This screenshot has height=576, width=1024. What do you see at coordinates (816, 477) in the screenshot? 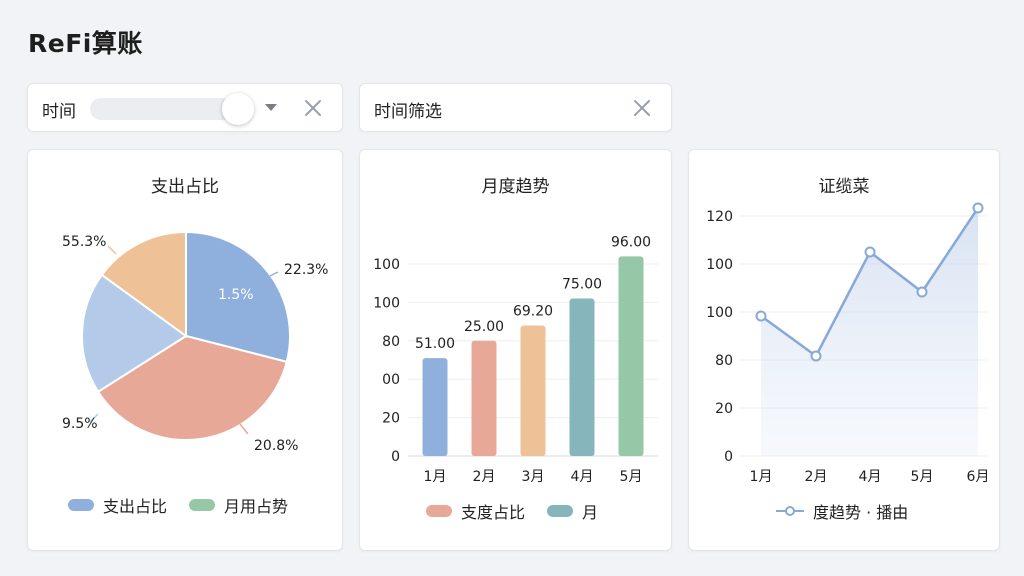
I see `line-x-tick-label: 2月` at bounding box center [816, 477].